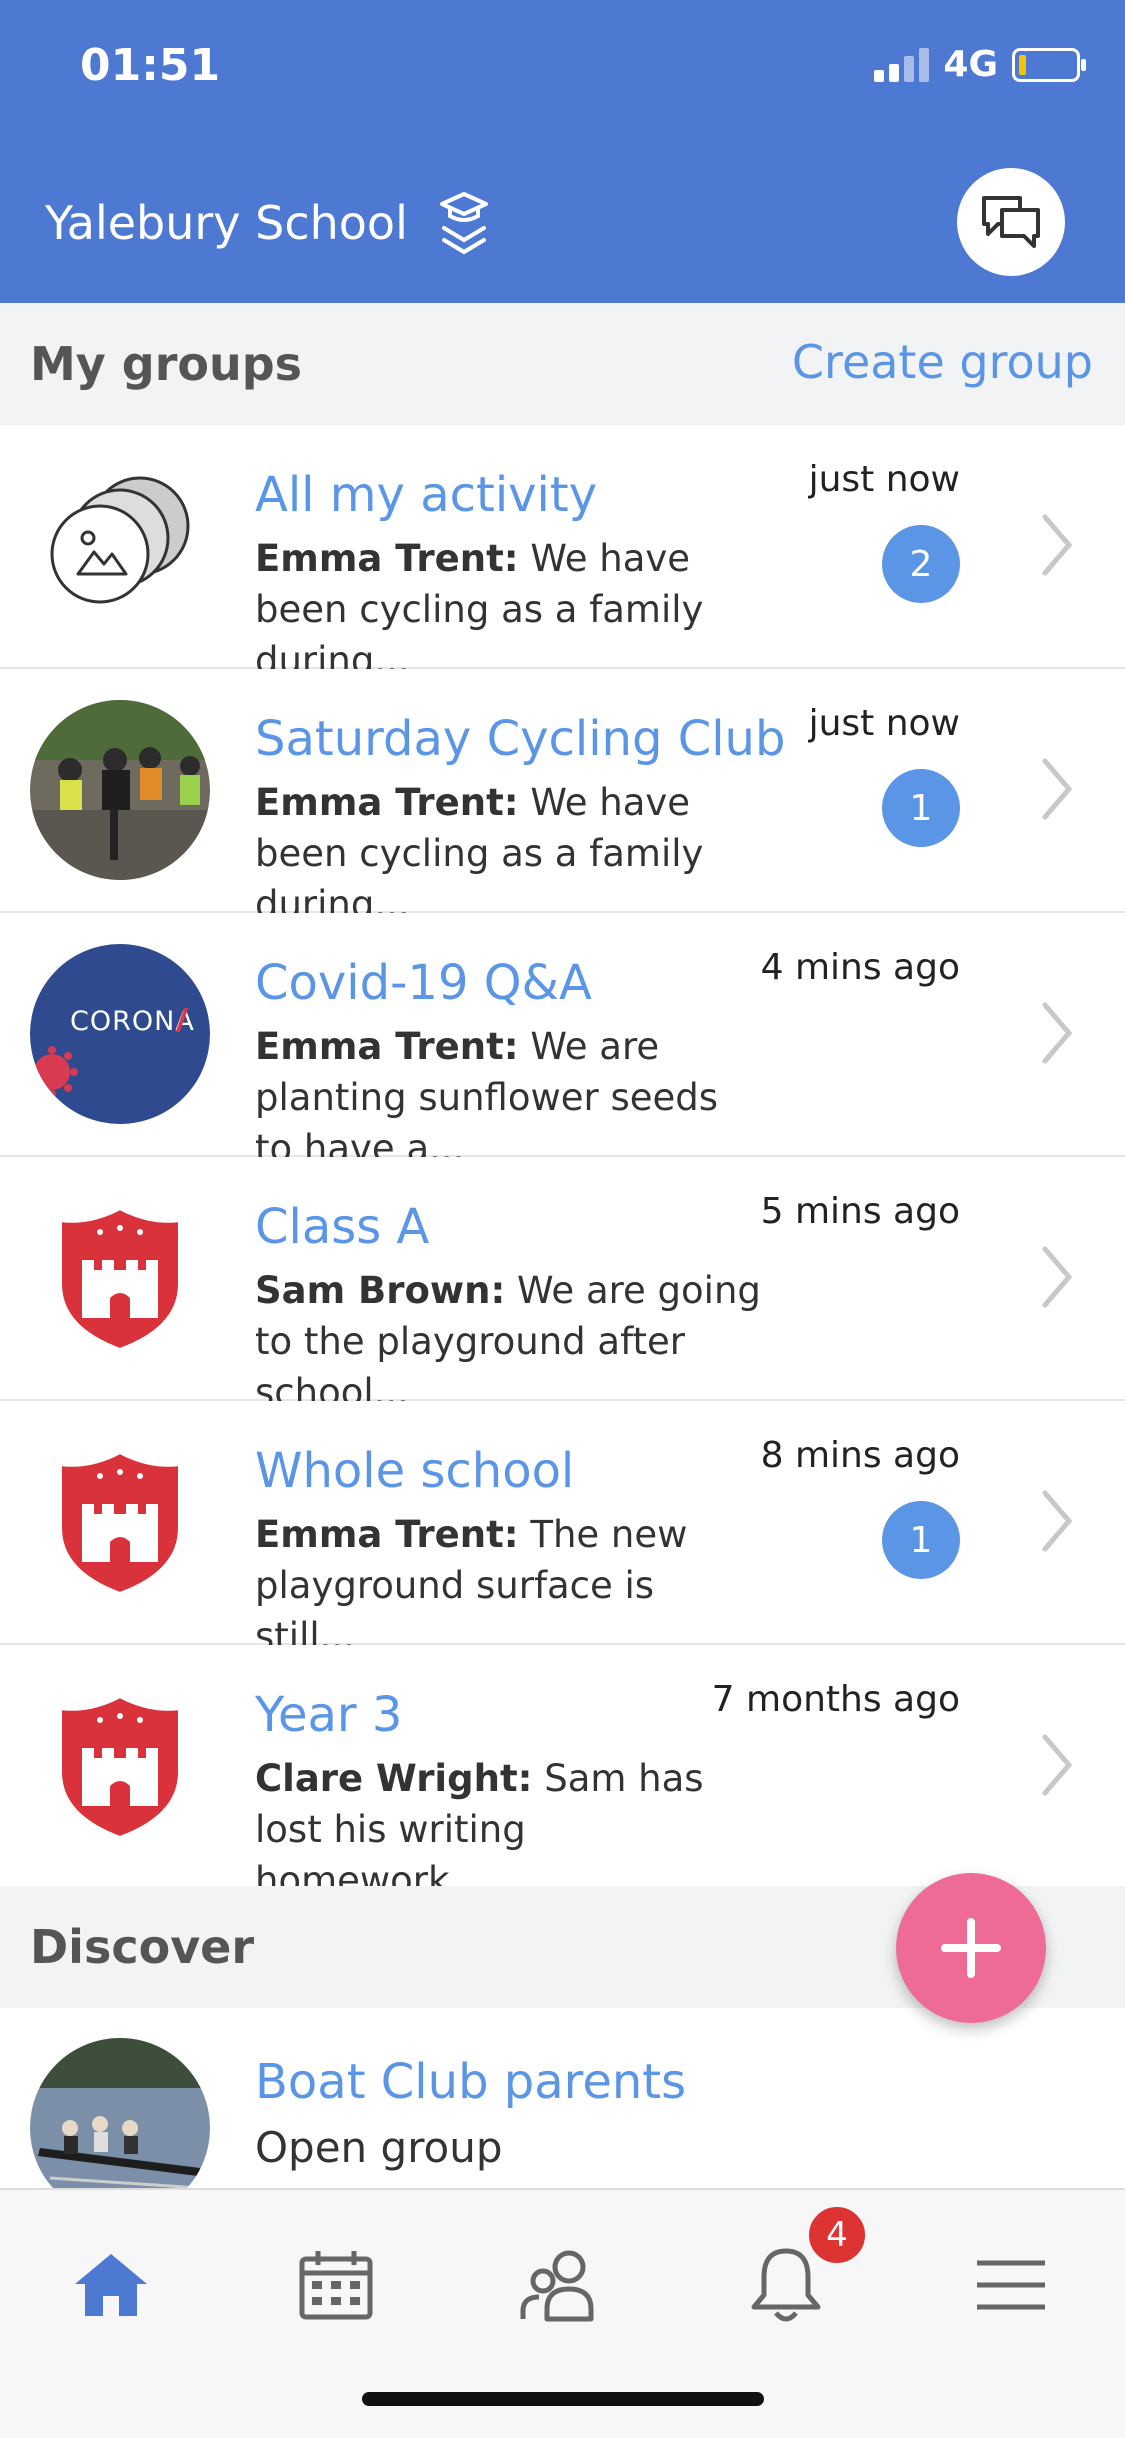 Image resolution: width=1125 pixels, height=2438 pixels. What do you see at coordinates (860, 1455) in the screenshot?
I see `timestamp: 8 mins ago` at bounding box center [860, 1455].